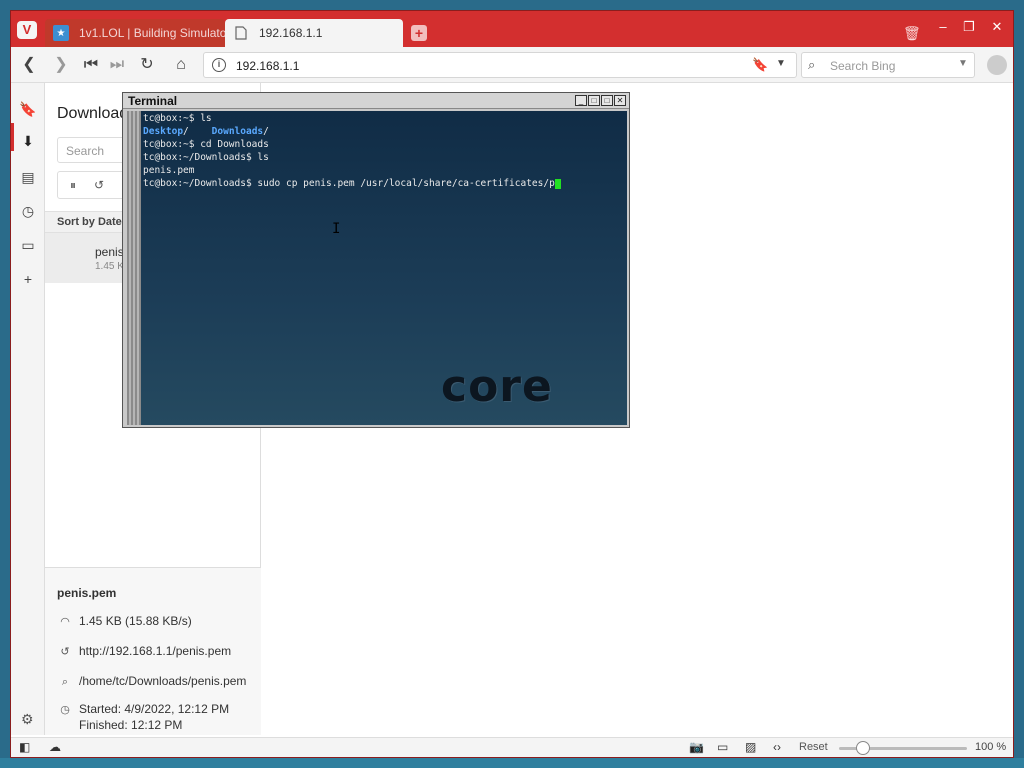  Describe the element at coordinates (760, 65) in the screenshot. I see `bookmark-icon: 🔖` at that location.